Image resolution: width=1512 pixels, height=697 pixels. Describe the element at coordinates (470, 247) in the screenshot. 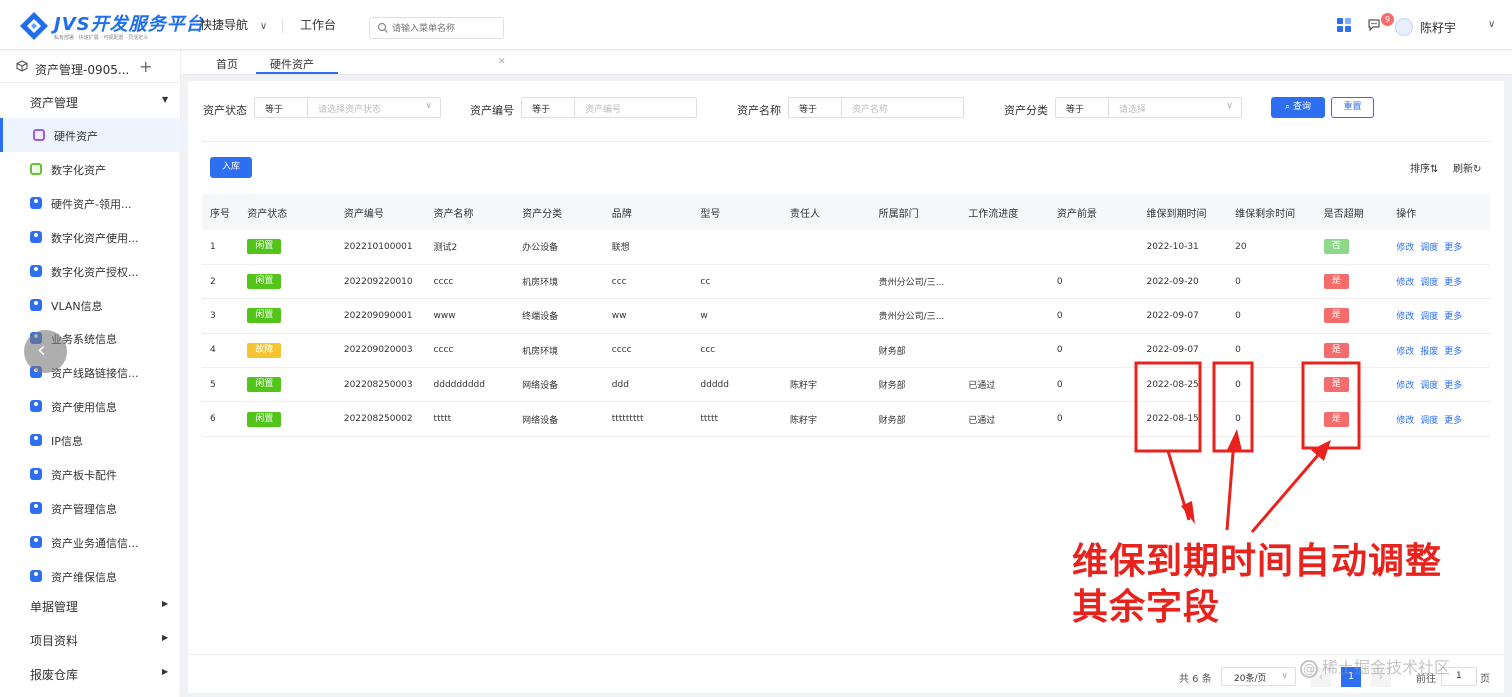

I see `table-cell: 测试2` at that location.